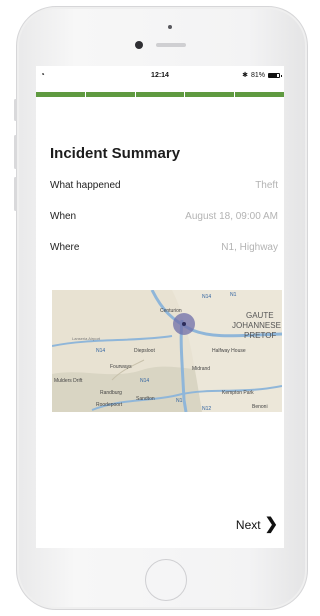 The width and height of the screenshot is (320, 616). What do you see at coordinates (109, 405) in the screenshot?
I see `map-label: Roodepoort` at bounding box center [109, 405].